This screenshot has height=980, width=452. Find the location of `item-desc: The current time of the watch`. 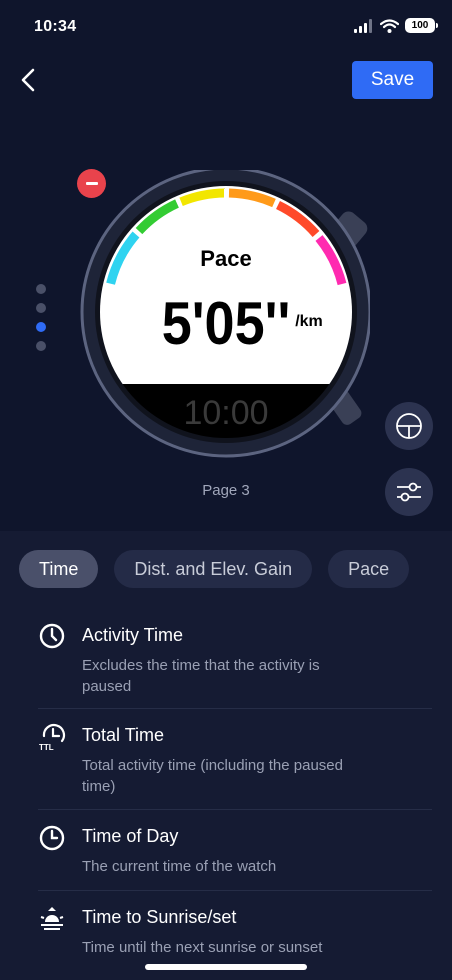

item-desc: The current time of the watch is located at coordinates (179, 866).